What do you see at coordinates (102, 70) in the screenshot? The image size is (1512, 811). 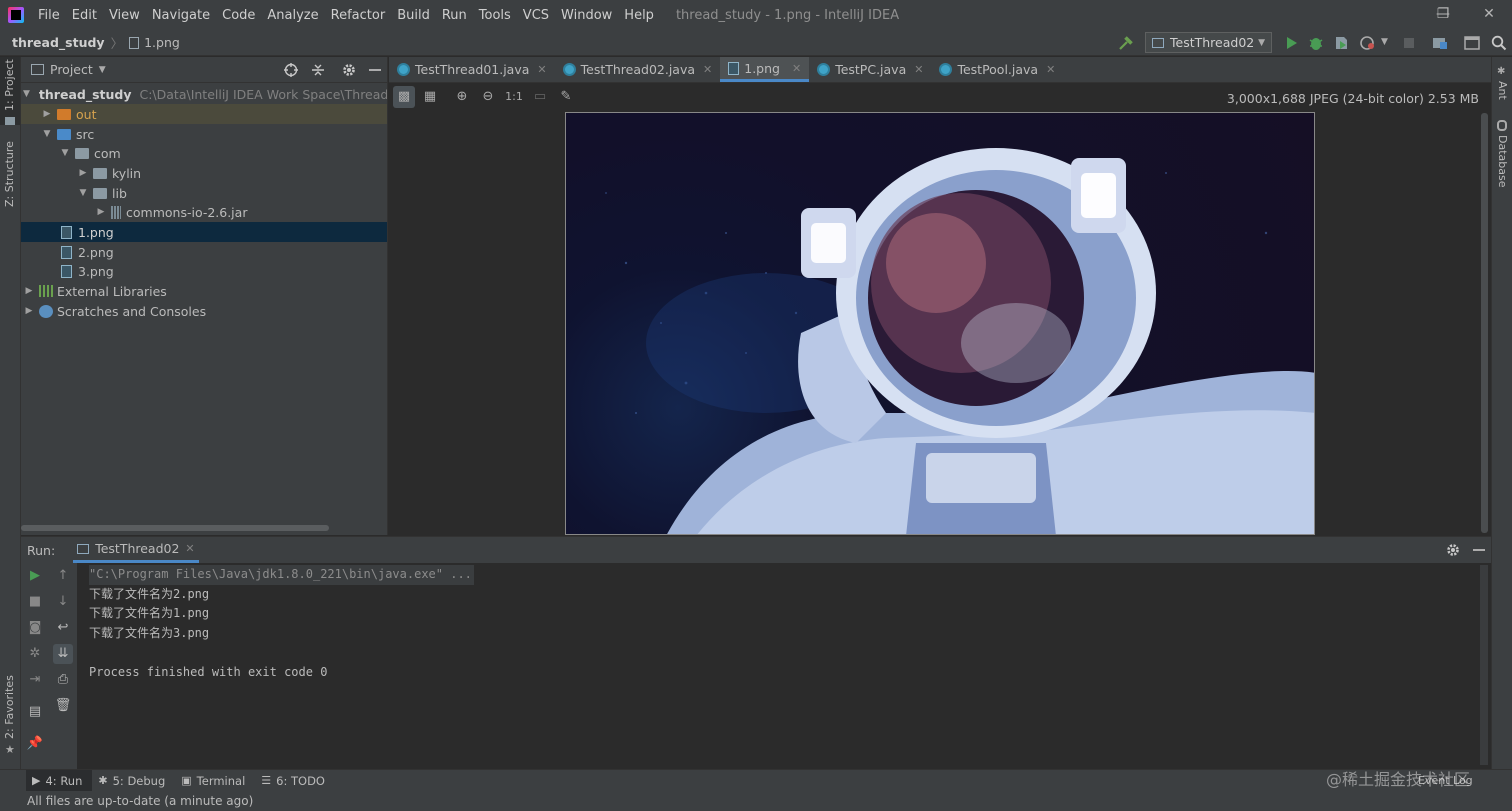 I see `chevron-down-icon: ▼` at bounding box center [102, 70].